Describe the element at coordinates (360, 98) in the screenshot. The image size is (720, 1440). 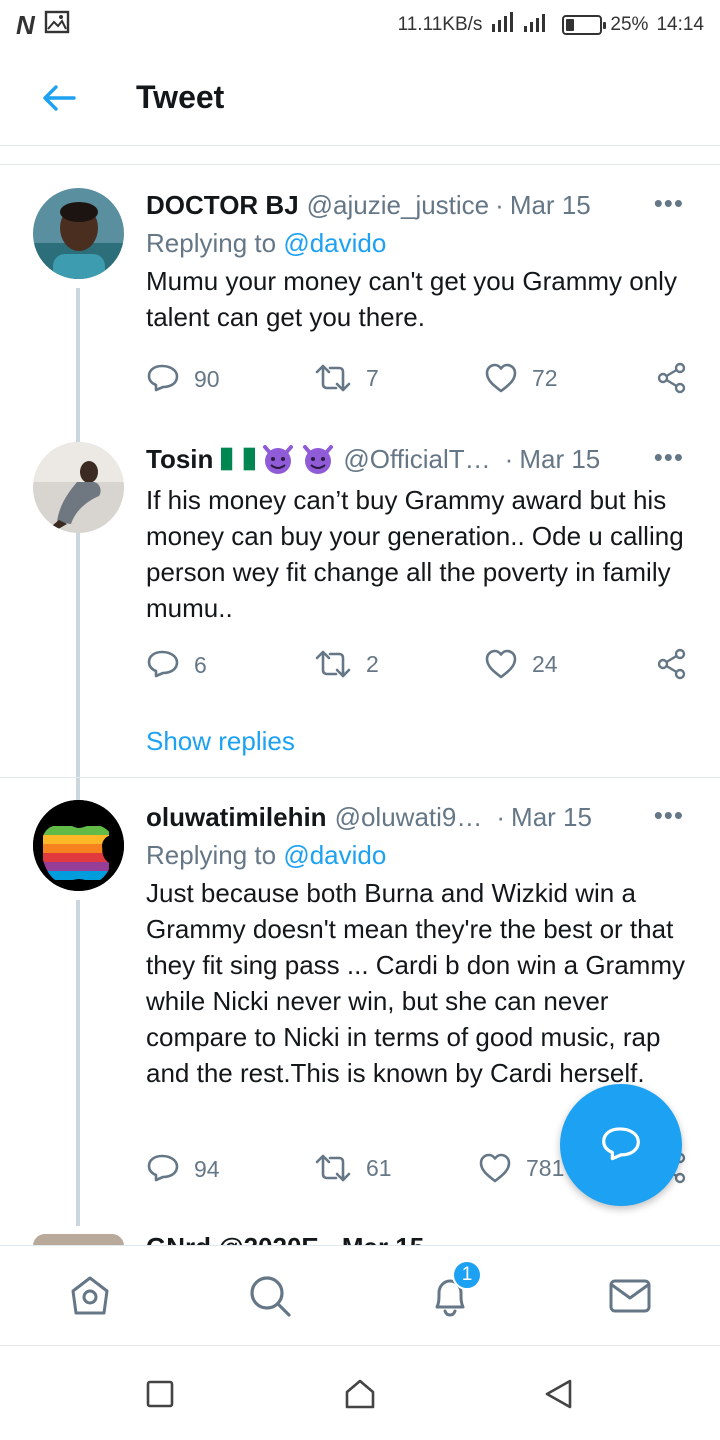
I see `header: Tweet` at that location.